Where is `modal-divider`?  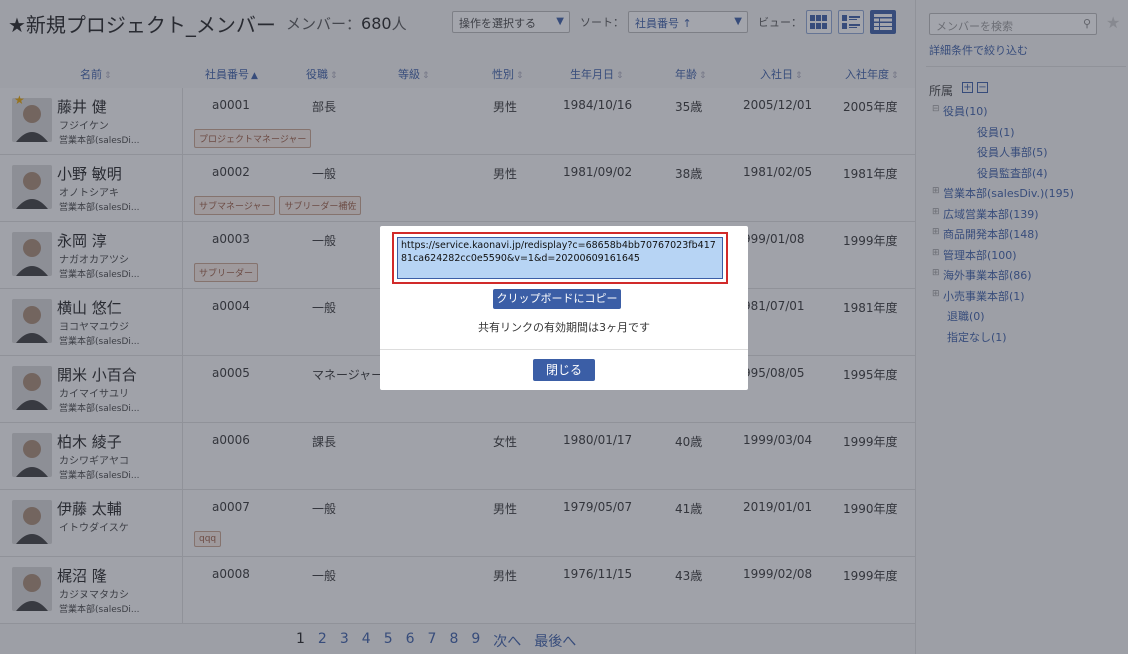 modal-divider is located at coordinates (564, 349).